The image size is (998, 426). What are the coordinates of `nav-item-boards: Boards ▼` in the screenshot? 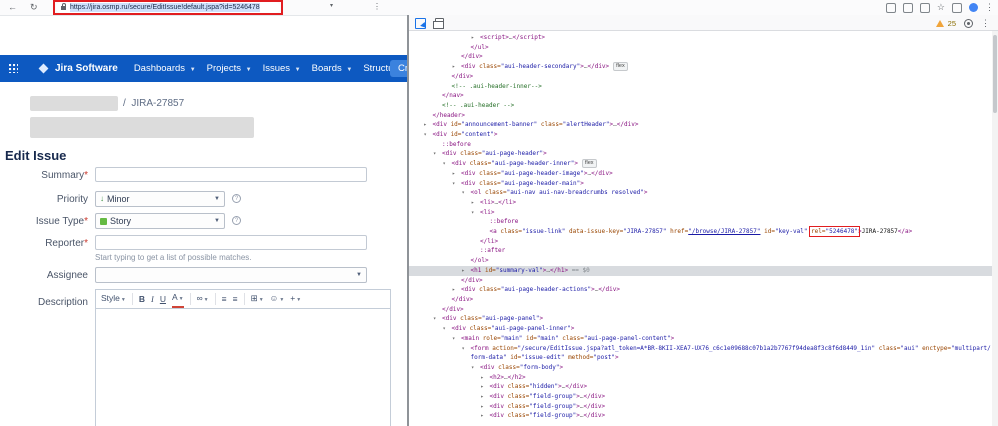 It's located at (332, 68).